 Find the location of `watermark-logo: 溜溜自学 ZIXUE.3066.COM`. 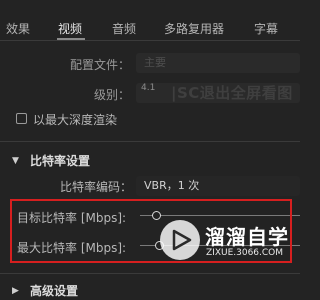

watermark-logo: 溜溜自学 ZIXUE.3066.COM is located at coordinates (229, 241).